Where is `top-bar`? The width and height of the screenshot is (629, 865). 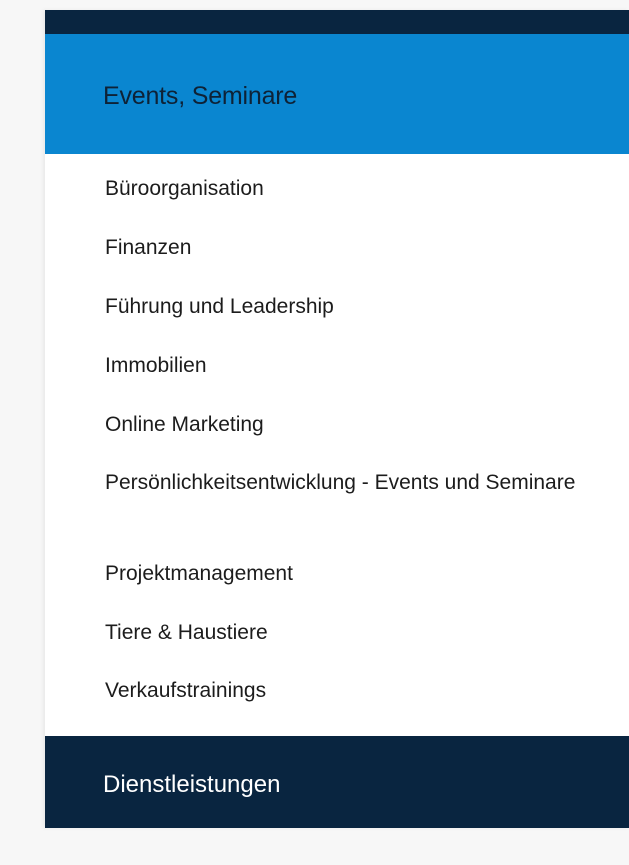
top-bar is located at coordinates (337, 22).